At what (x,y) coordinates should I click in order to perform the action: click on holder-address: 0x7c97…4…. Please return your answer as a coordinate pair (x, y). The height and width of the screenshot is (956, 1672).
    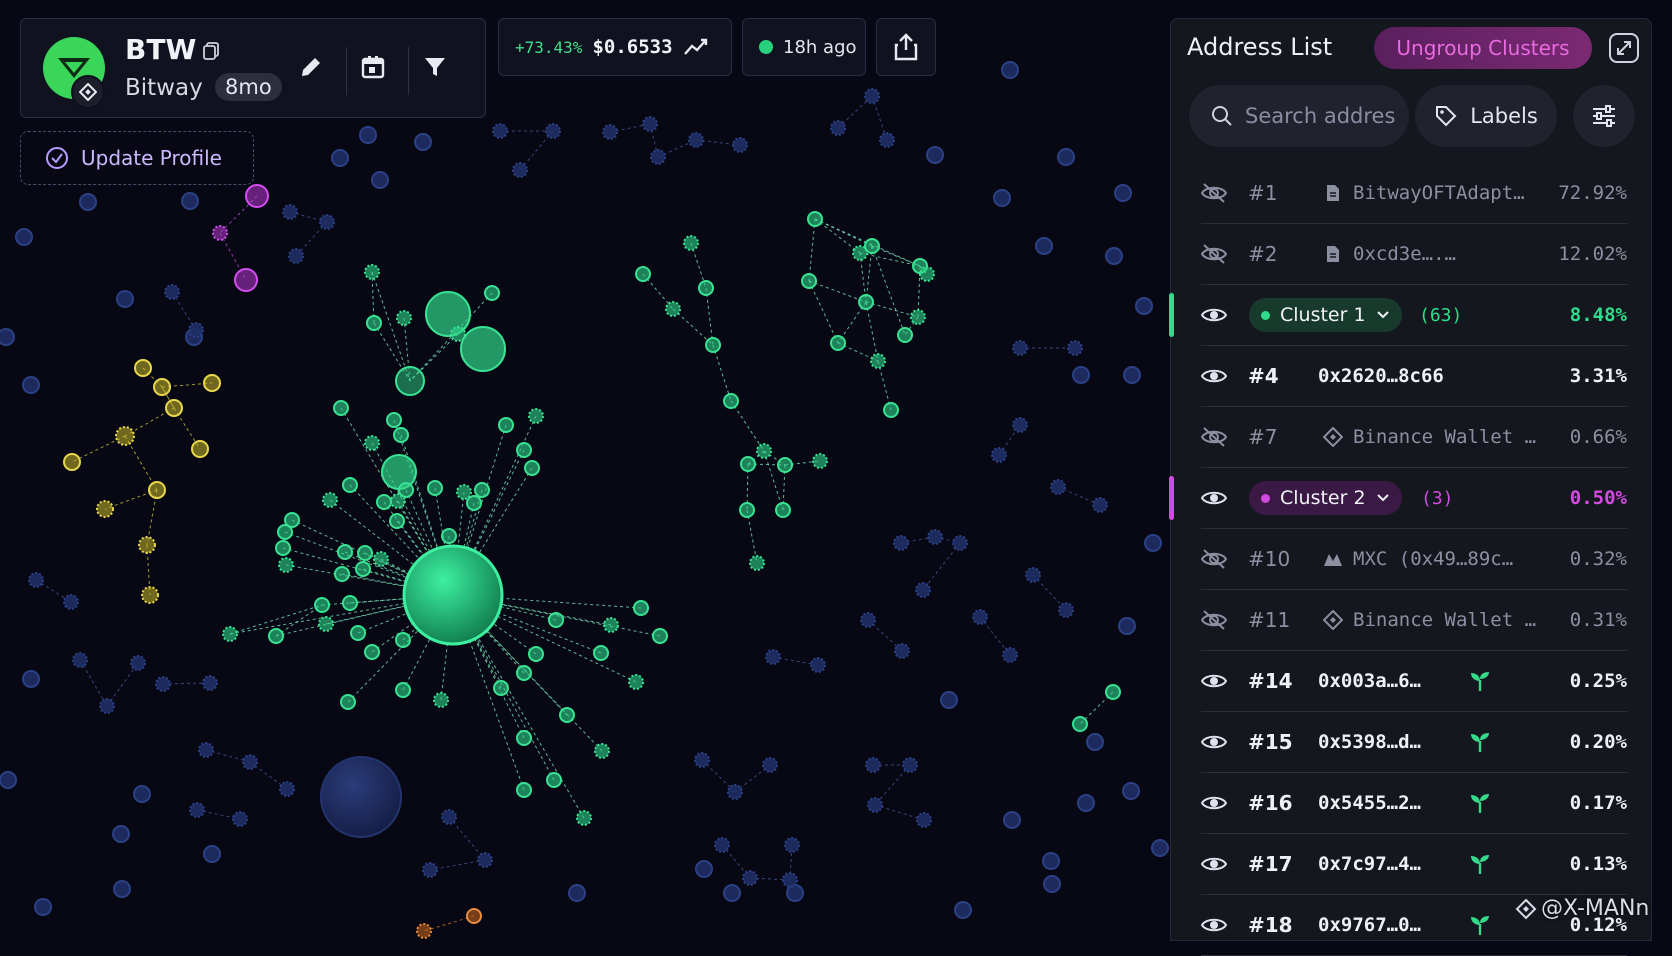
    Looking at the image, I should click on (1369, 864).